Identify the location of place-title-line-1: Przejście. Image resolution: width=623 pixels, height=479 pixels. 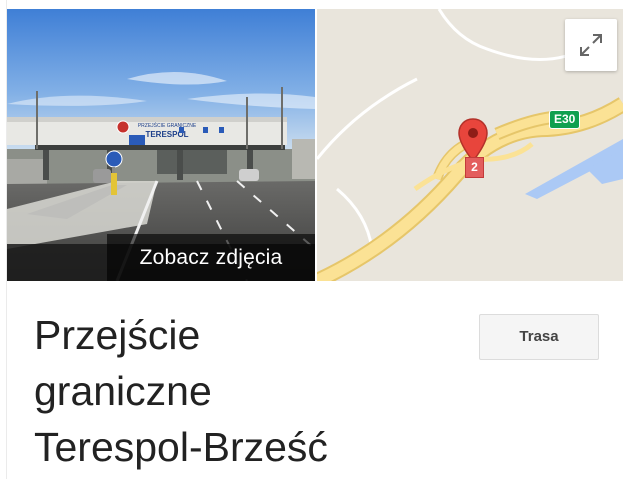
(117, 335).